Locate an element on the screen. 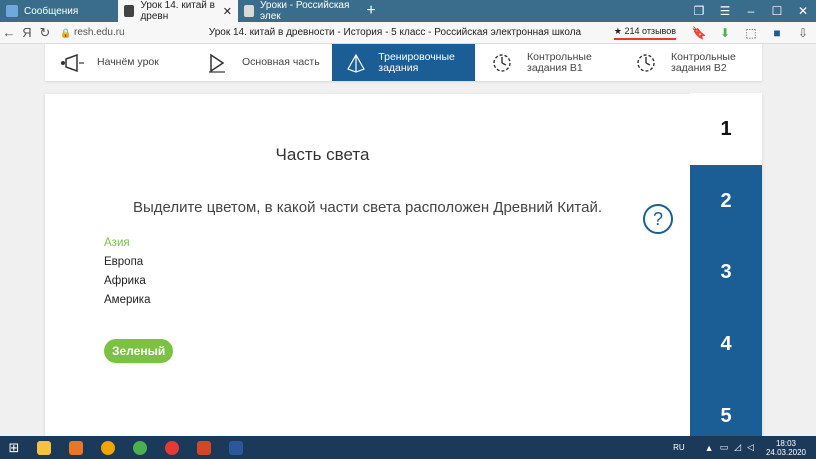 The height and width of the screenshot is (459, 816). start-button: ⊞ is located at coordinates (14, 448).